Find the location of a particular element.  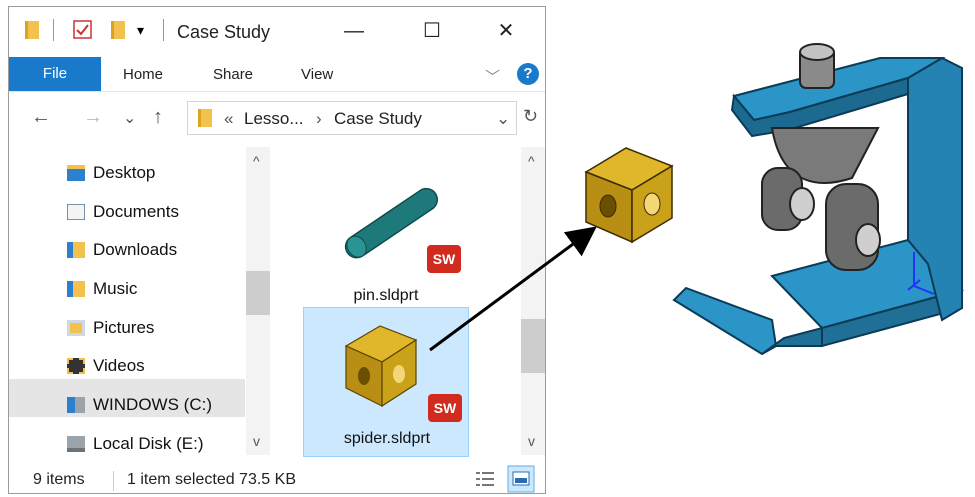

nav-item-music: Music is located at coordinates (102, 289).